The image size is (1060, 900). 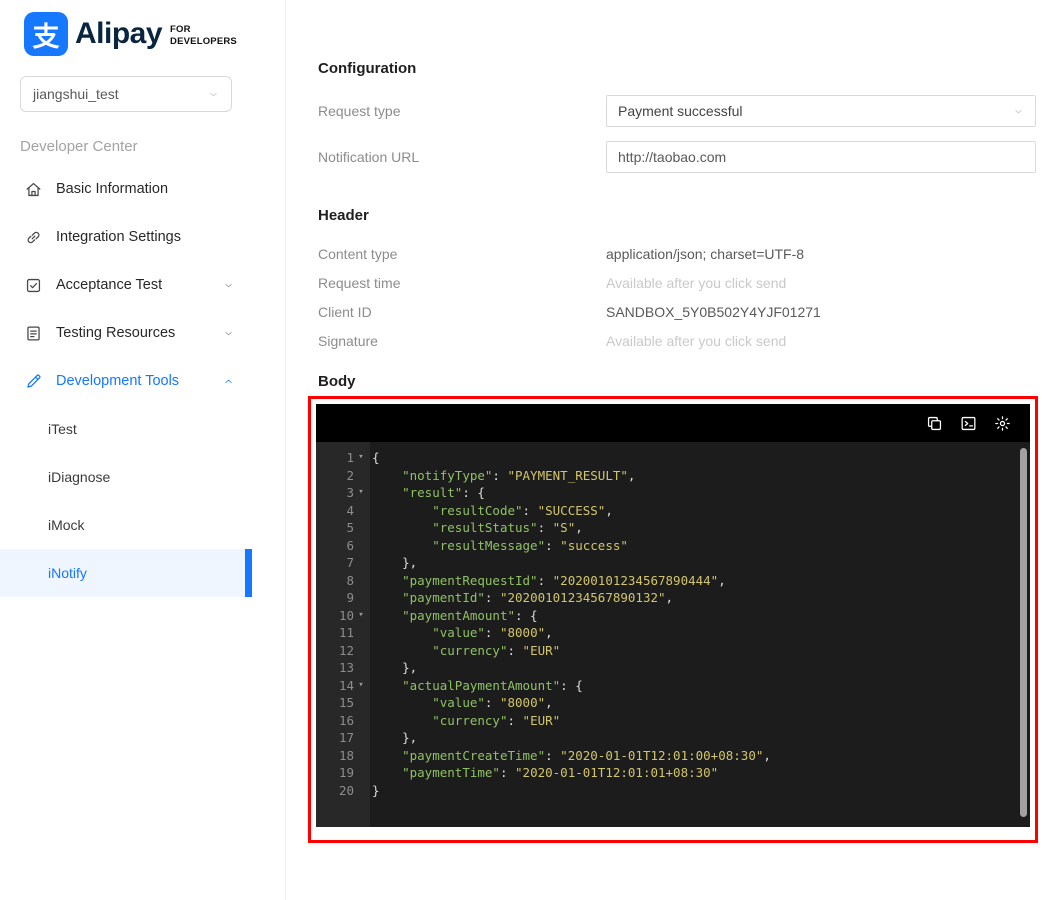 I want to click on acceptance-test-icon, so click(x=33, y=285).